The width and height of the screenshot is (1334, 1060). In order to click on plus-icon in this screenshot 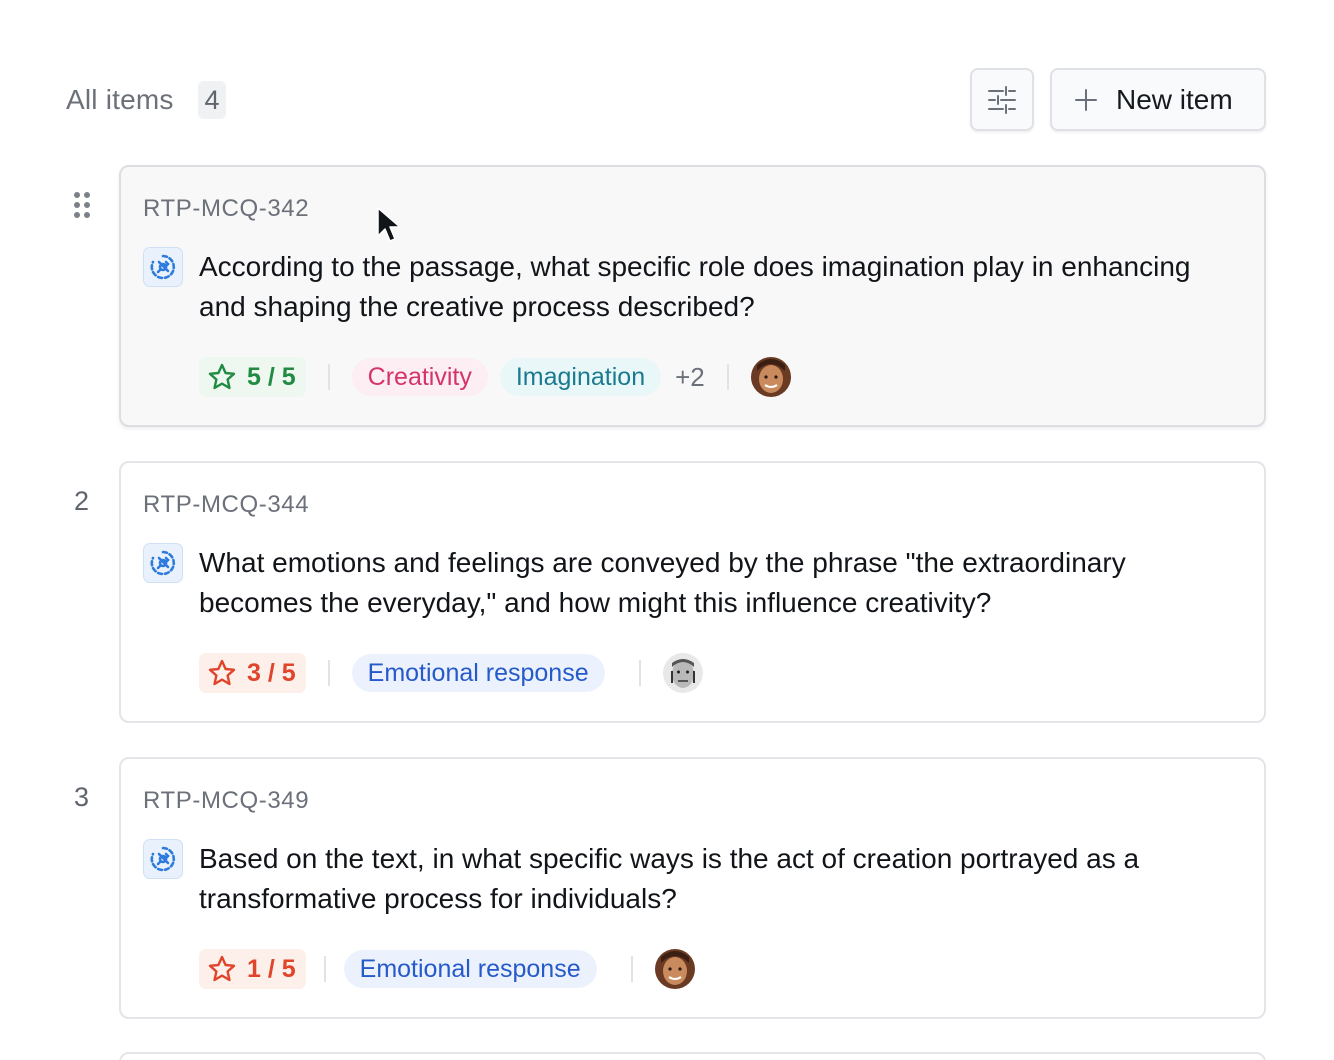, I will do `click(1086, 99)`.